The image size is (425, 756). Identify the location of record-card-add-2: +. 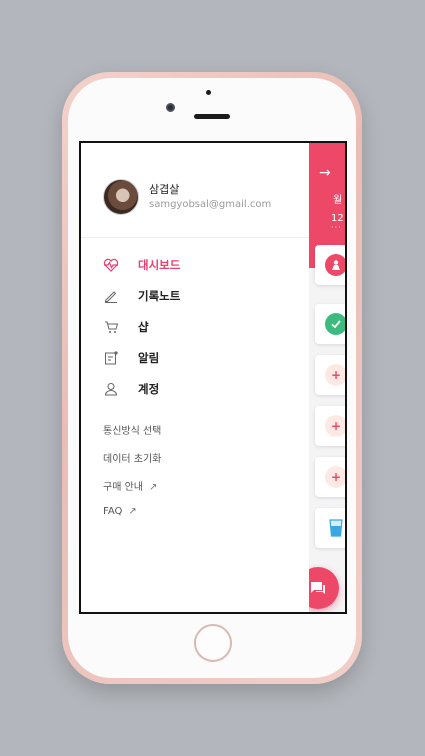
(330, 426).